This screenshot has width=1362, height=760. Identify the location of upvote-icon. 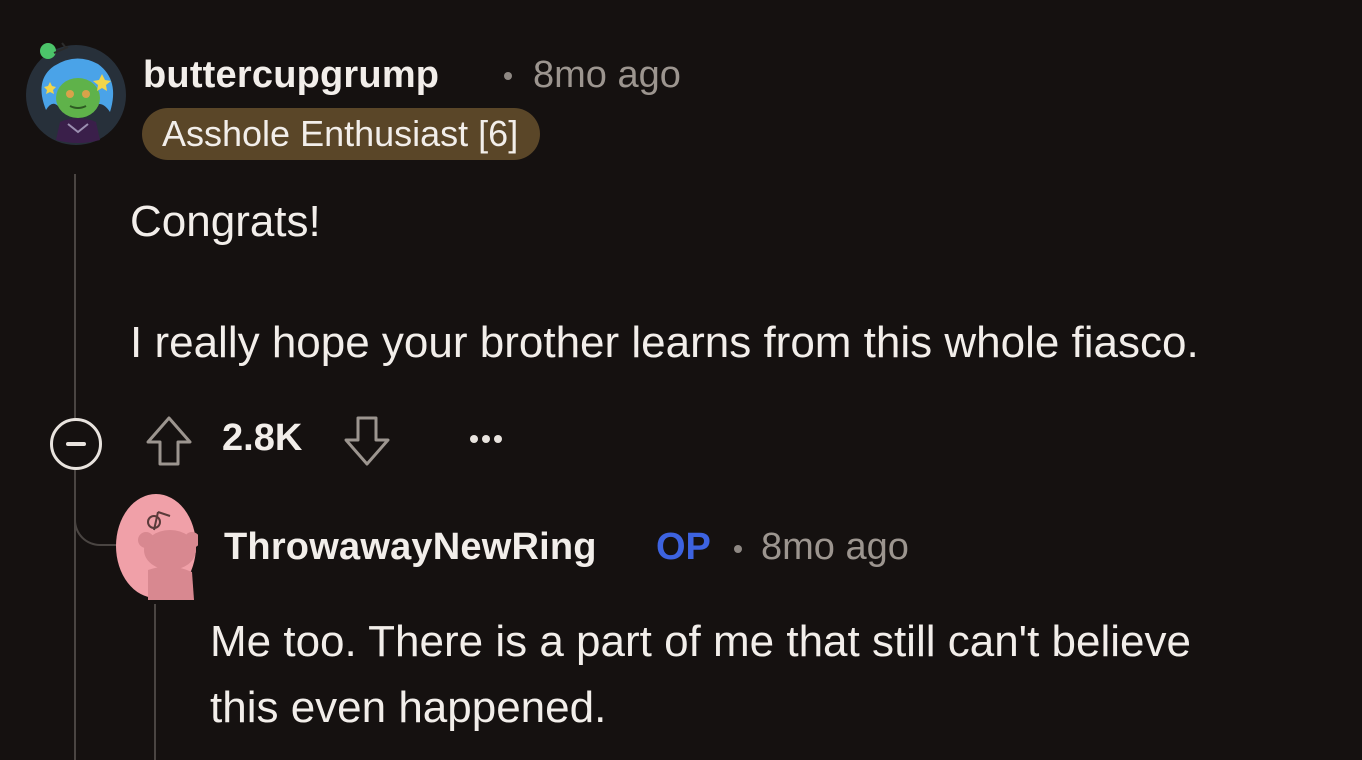
(169, 441).